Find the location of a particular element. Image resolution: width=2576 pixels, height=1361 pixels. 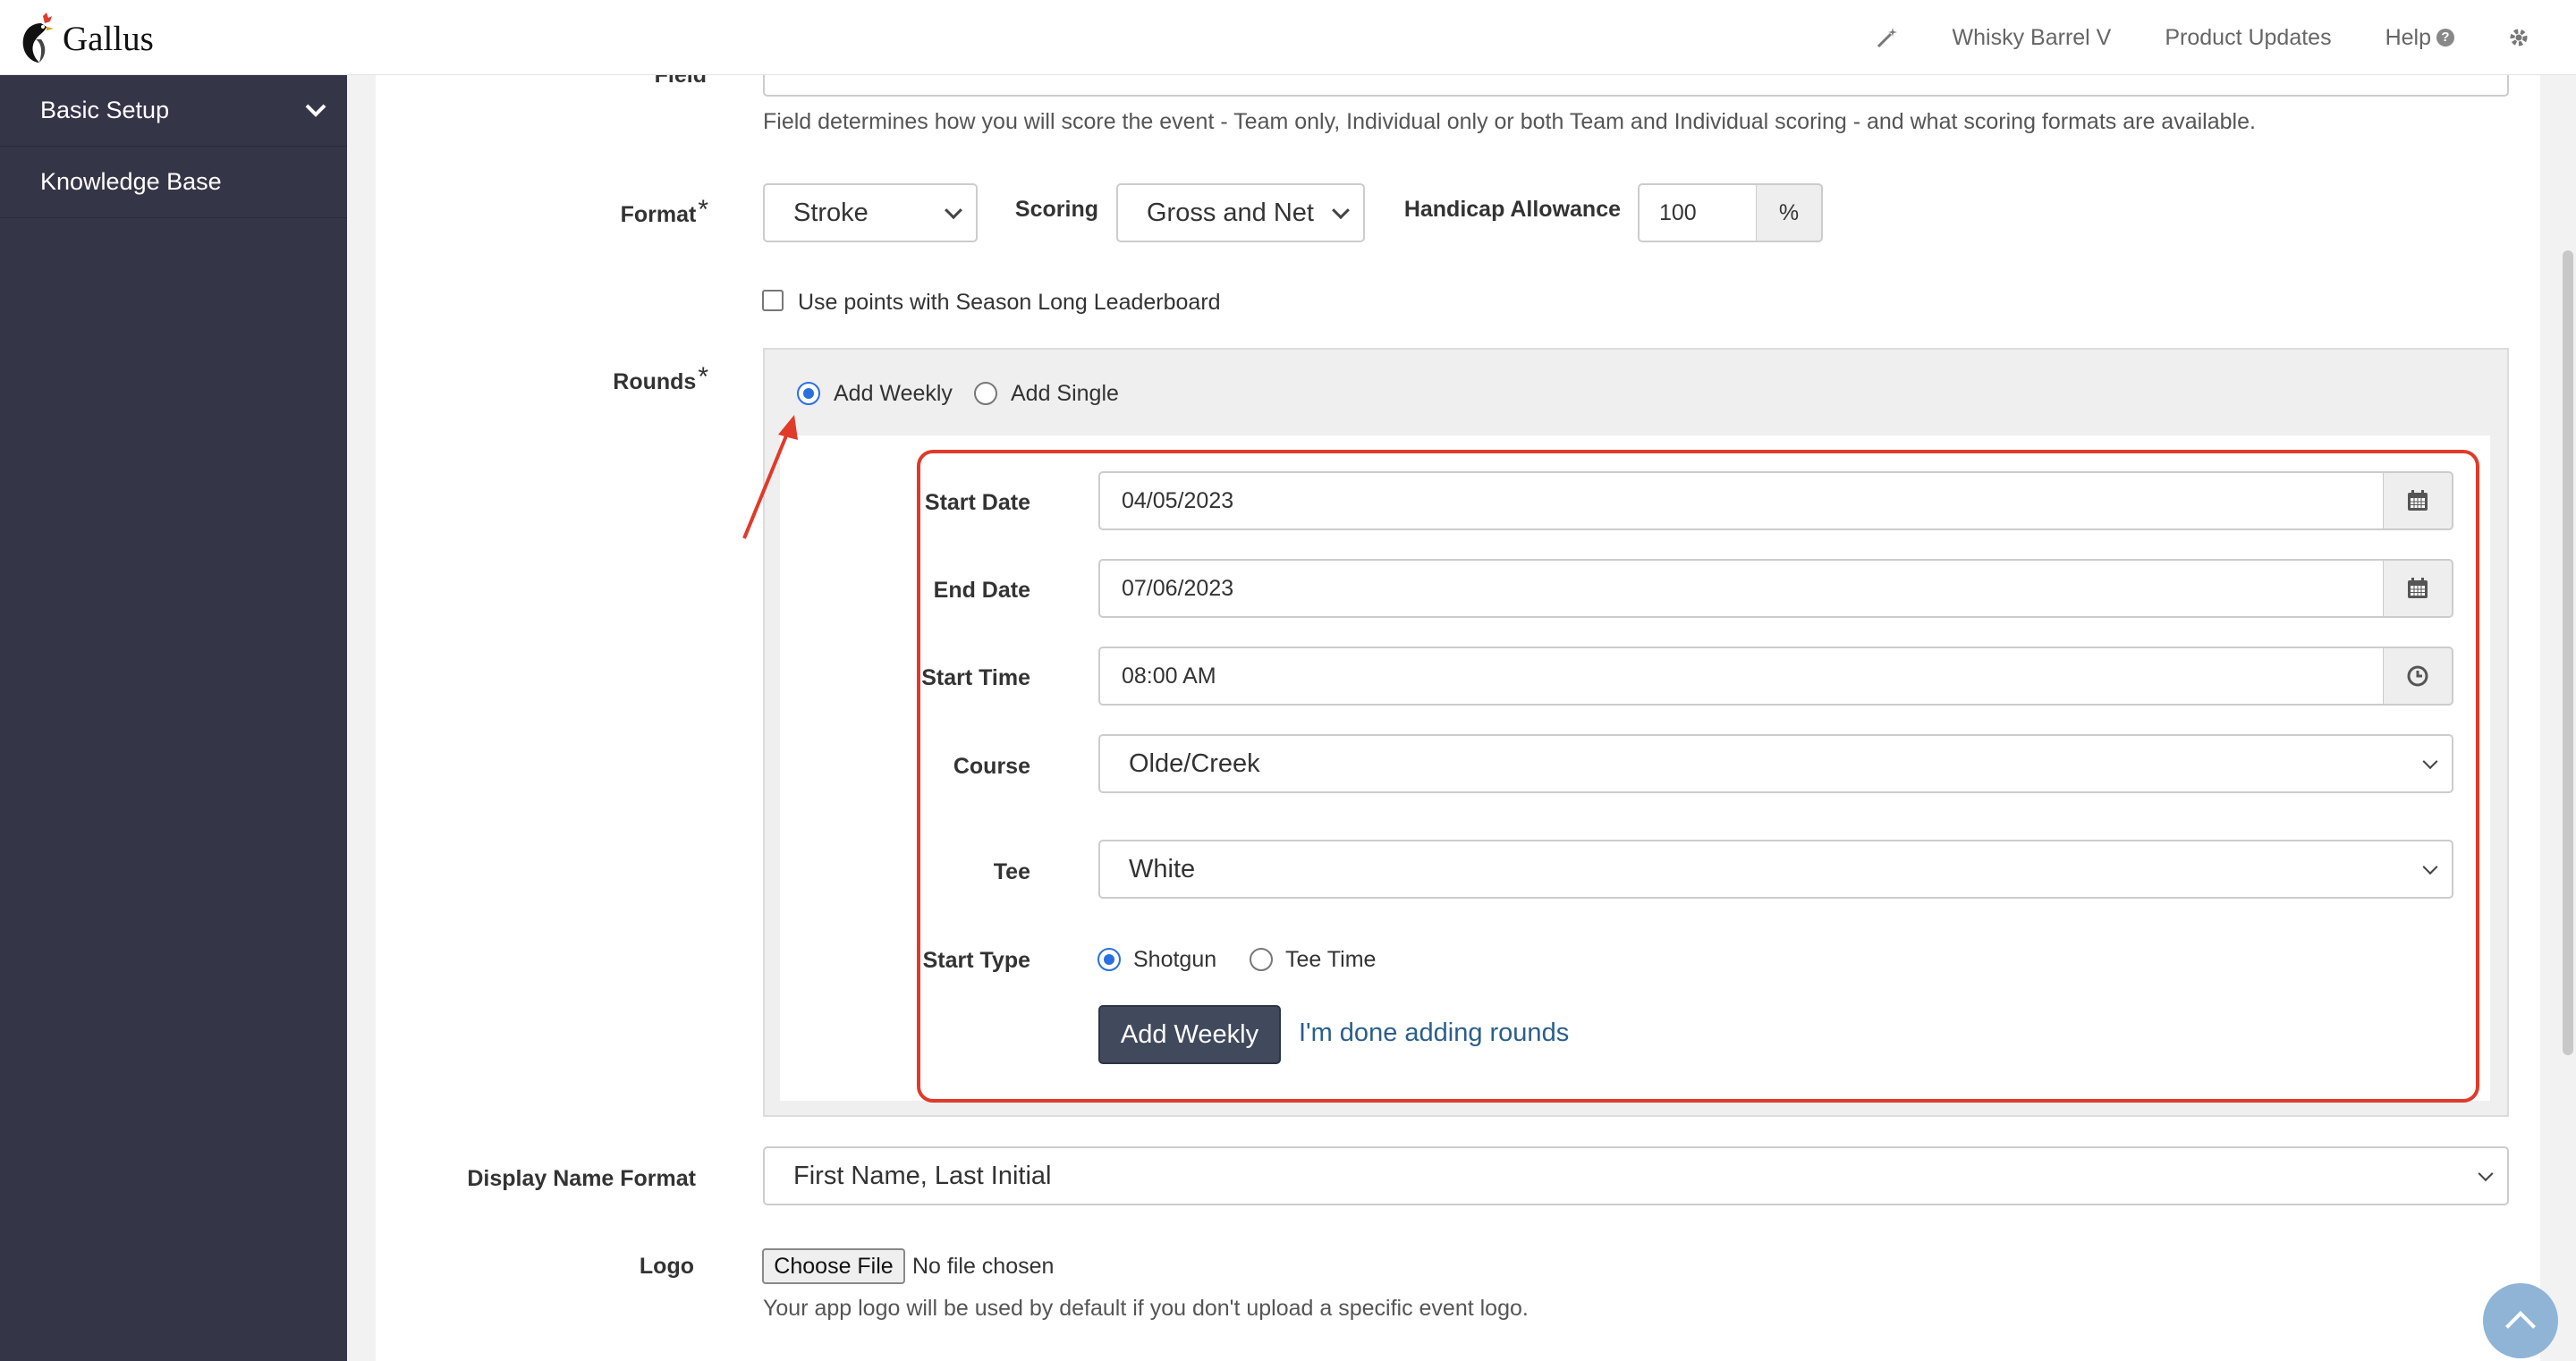

sidebar-item-label: Basic Setup is located at coordinates (105, 110).